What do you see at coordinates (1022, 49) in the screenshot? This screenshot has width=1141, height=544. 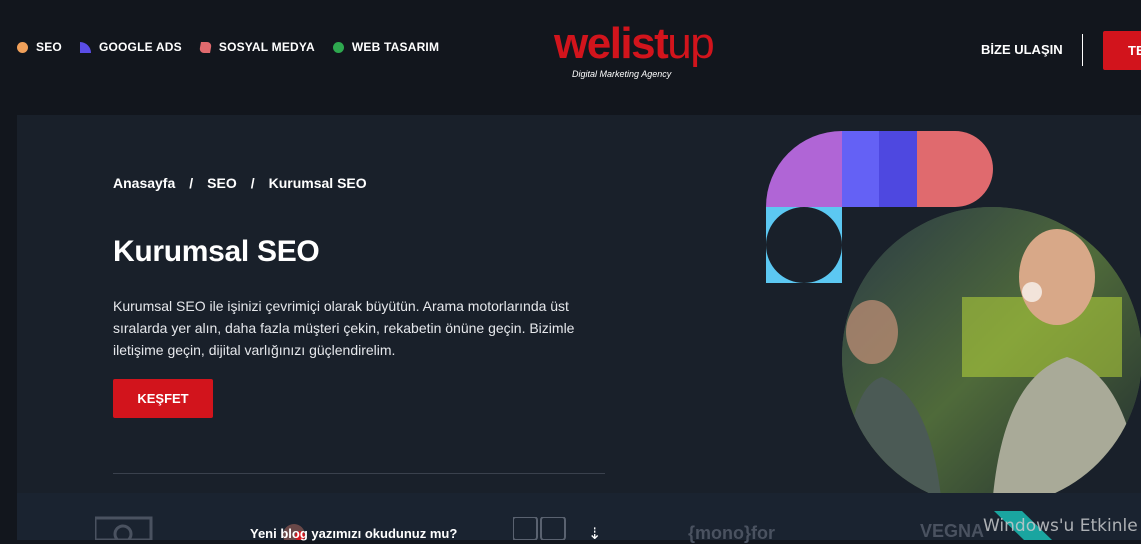 I see `contact-link: BİZE ULAŞIN` at bounding box center [1022, 49].